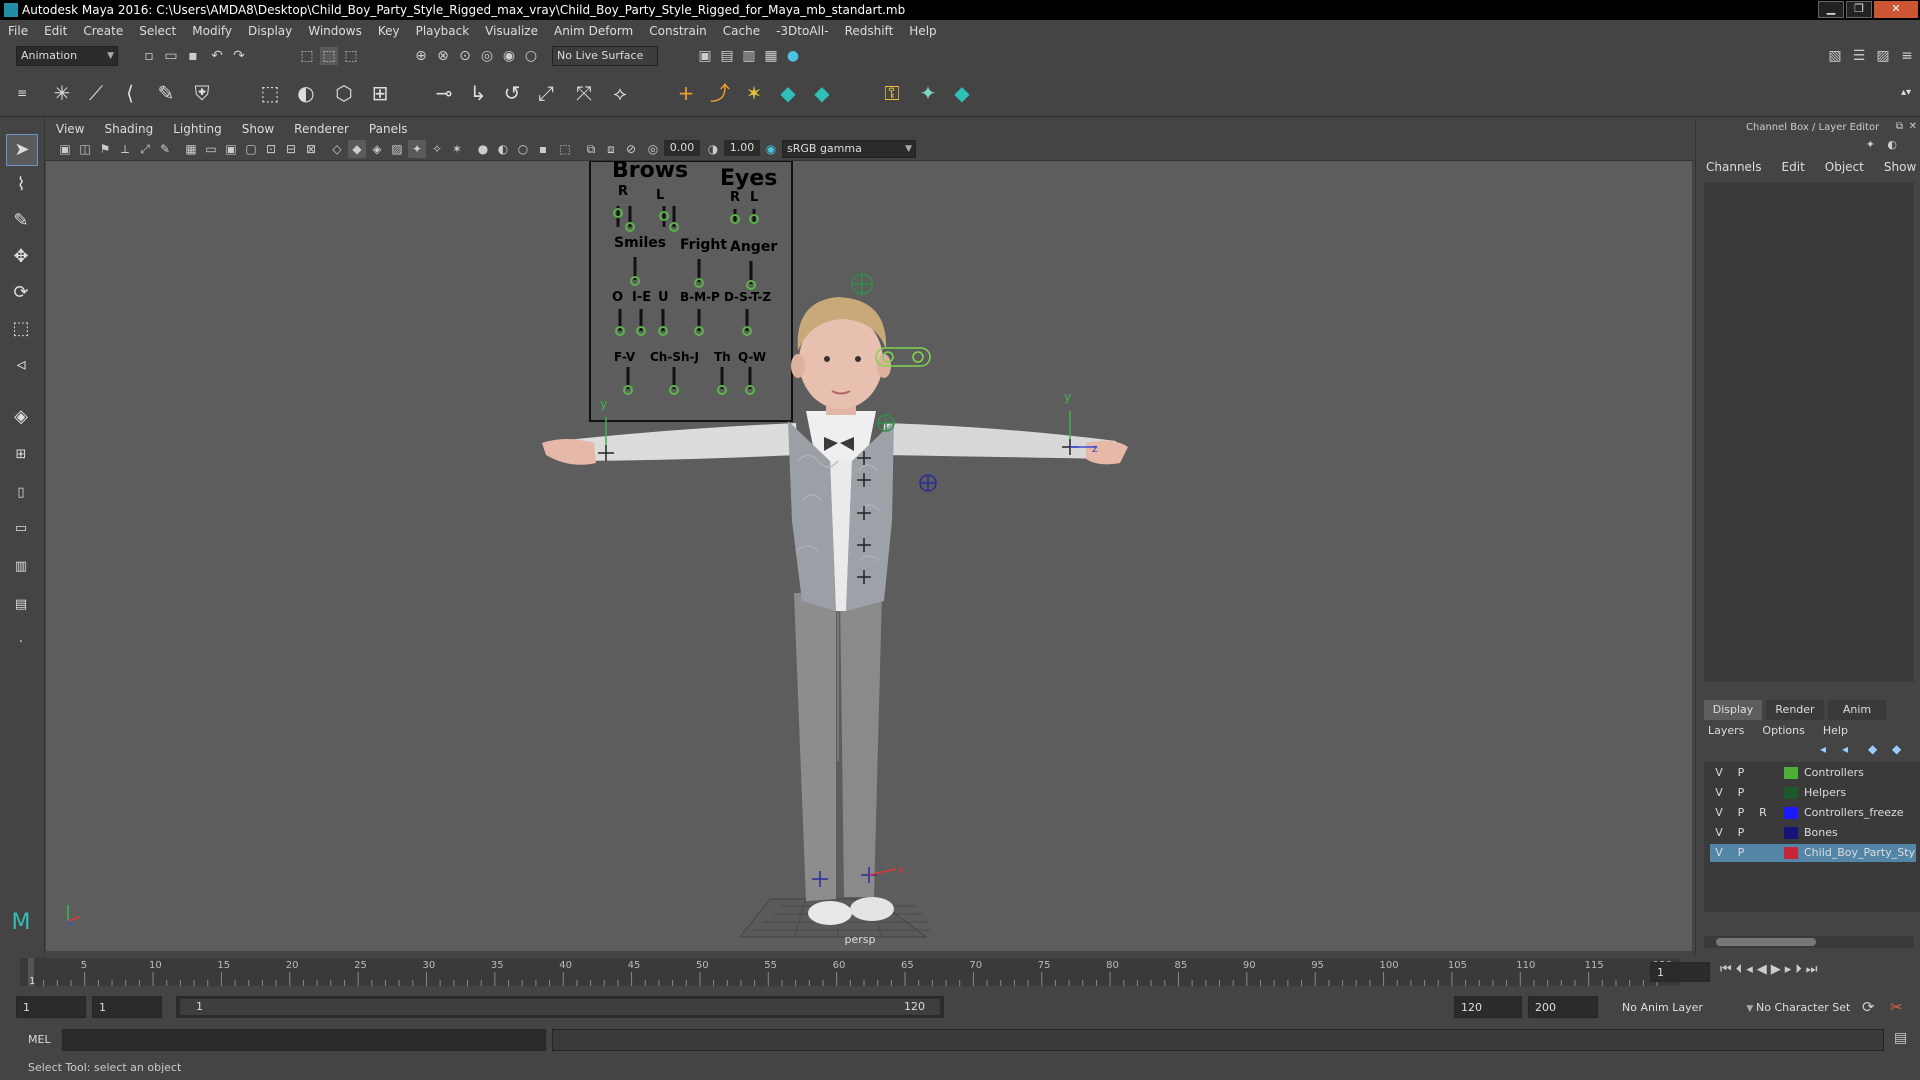  Describe the element at coordinates (1798, 969) in the screenshot. I see `step-forward-key-icon: ⏵` at that location.